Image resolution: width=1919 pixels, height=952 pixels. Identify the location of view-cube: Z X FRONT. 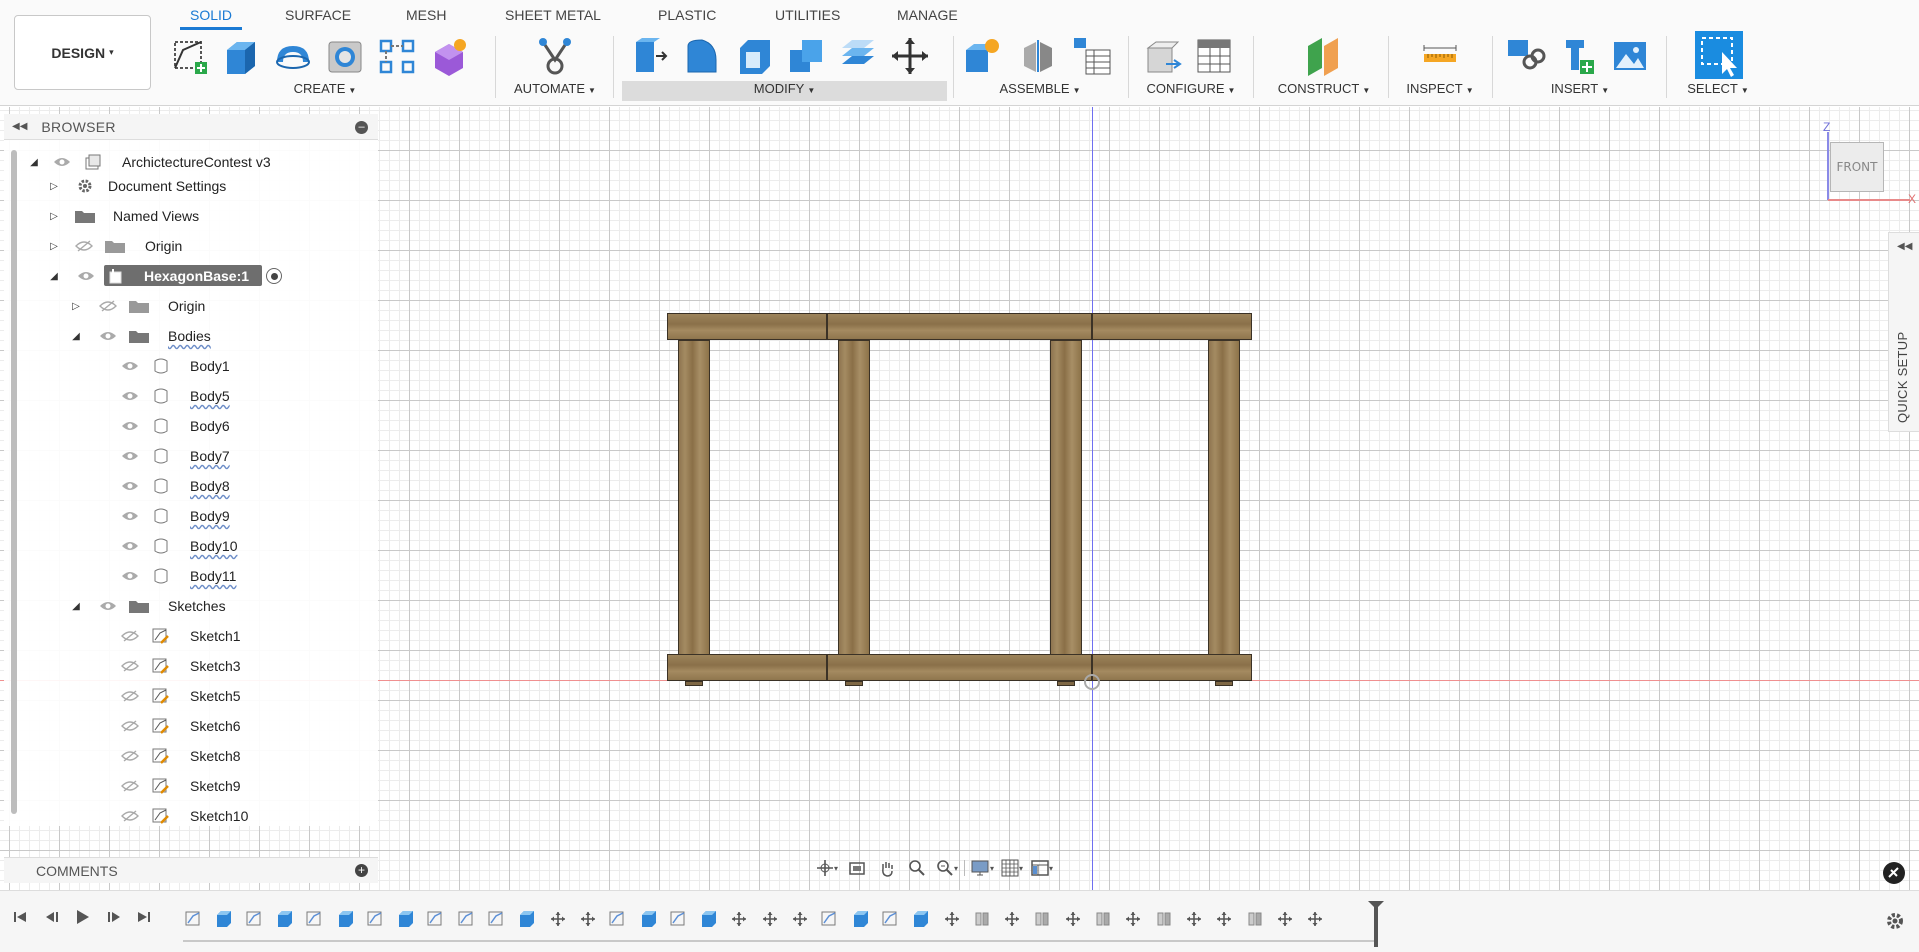
(1869, 165).